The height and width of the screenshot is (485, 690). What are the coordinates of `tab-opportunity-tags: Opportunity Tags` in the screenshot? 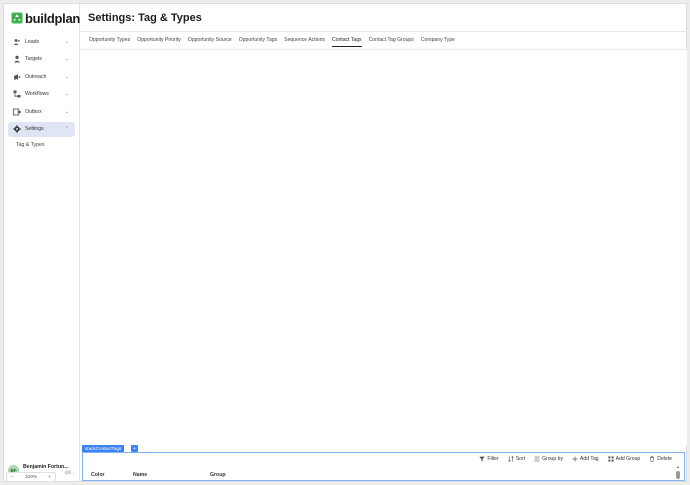 It's located at (258, 41).